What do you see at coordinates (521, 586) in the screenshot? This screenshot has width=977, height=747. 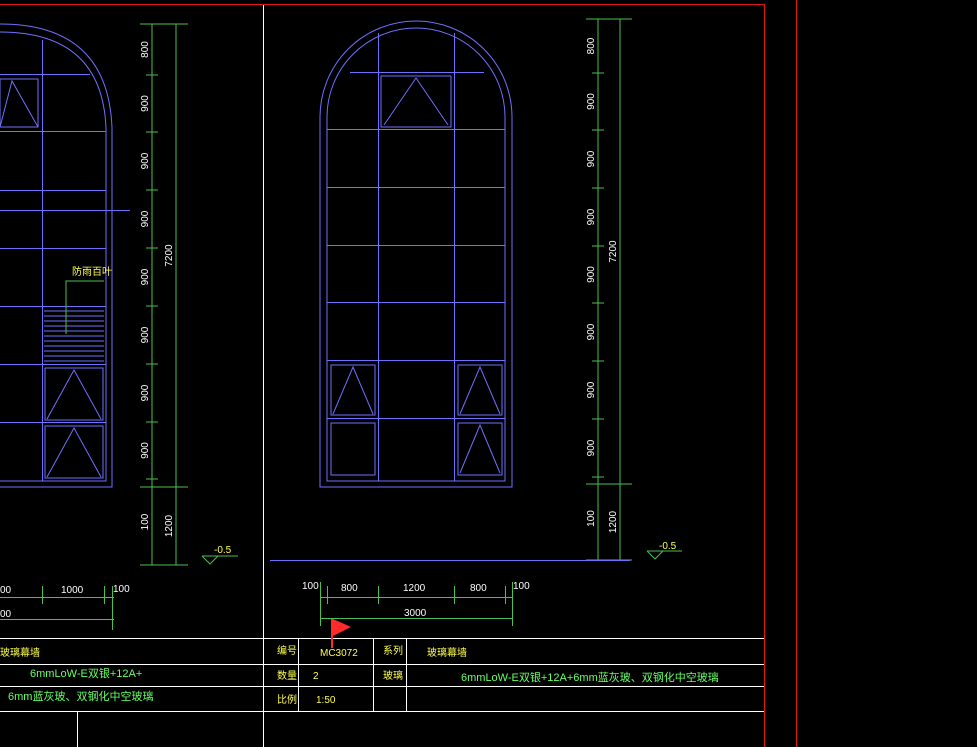 I see `right-bottom-dim-4: 100` at bounding box center [521, 586].